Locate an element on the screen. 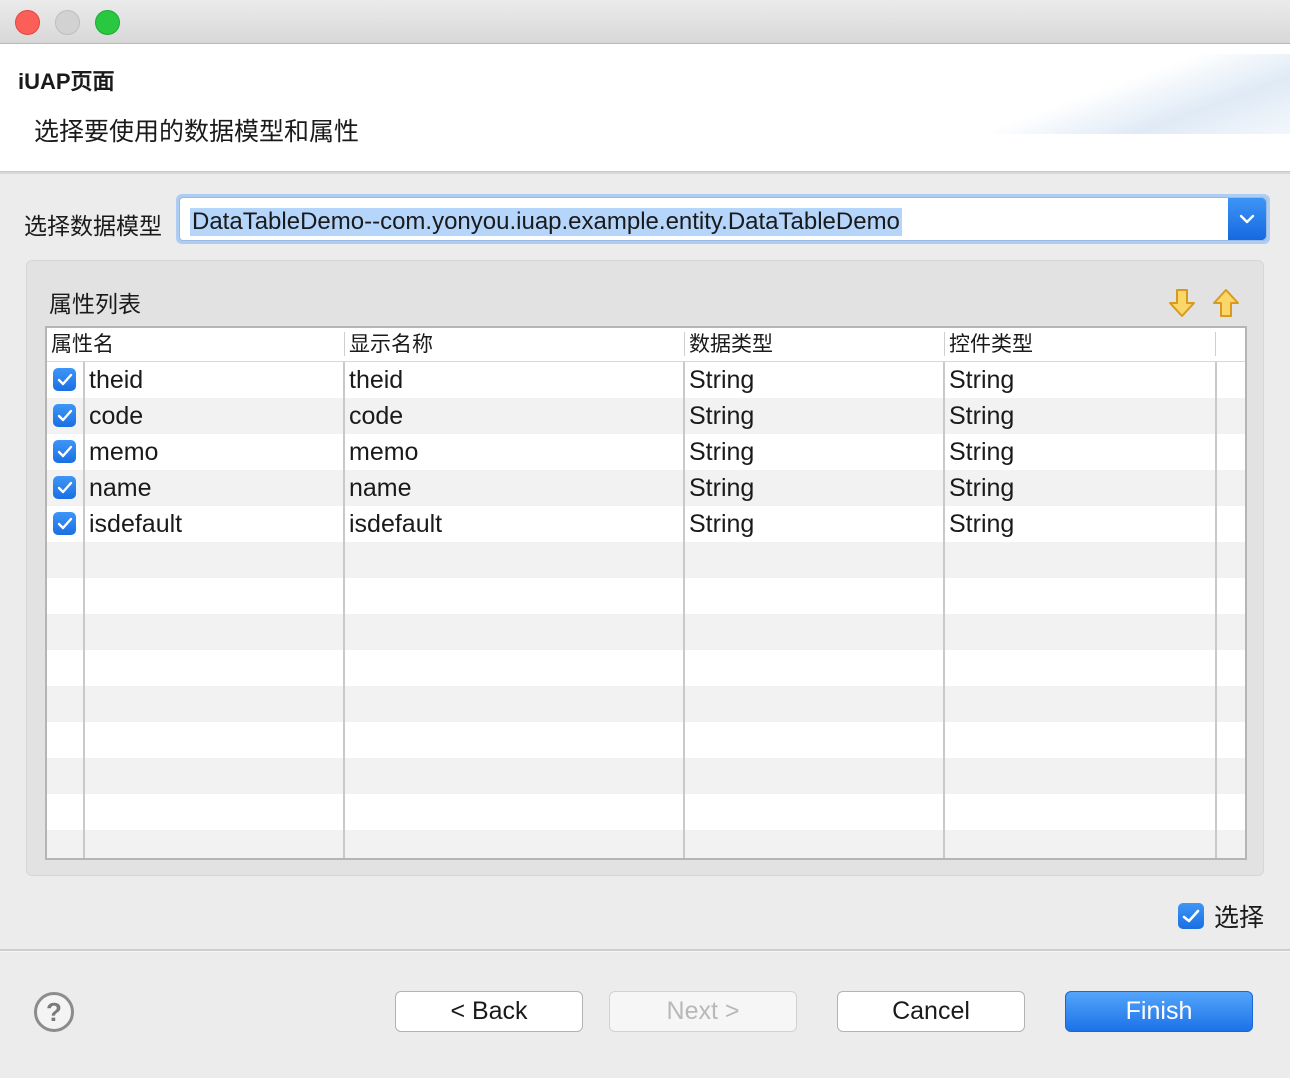 The image size is (1290, 1078). cell-display-name: theid is located at coordinates (376, 380).